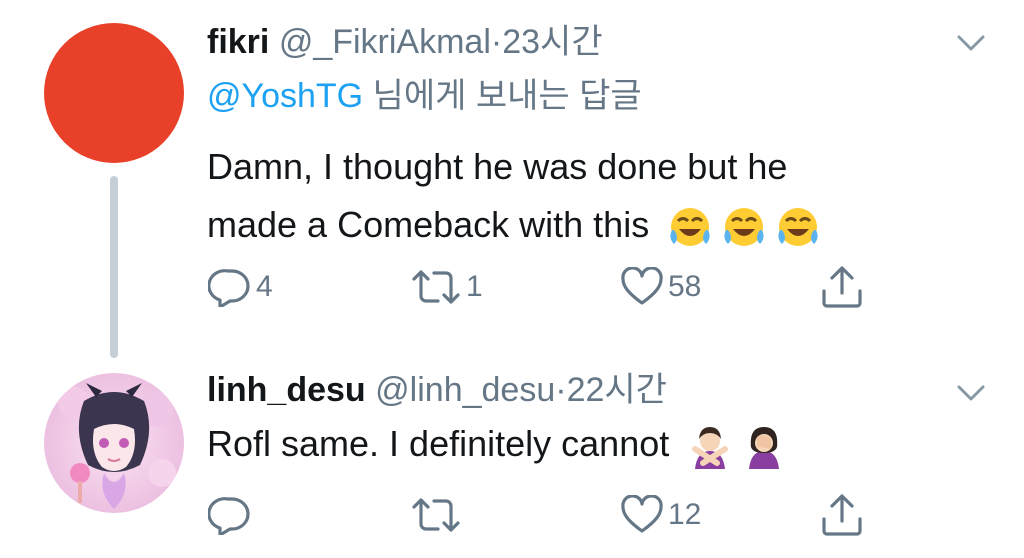  I want to click on tweet-actions: 12, so click(512, 515).